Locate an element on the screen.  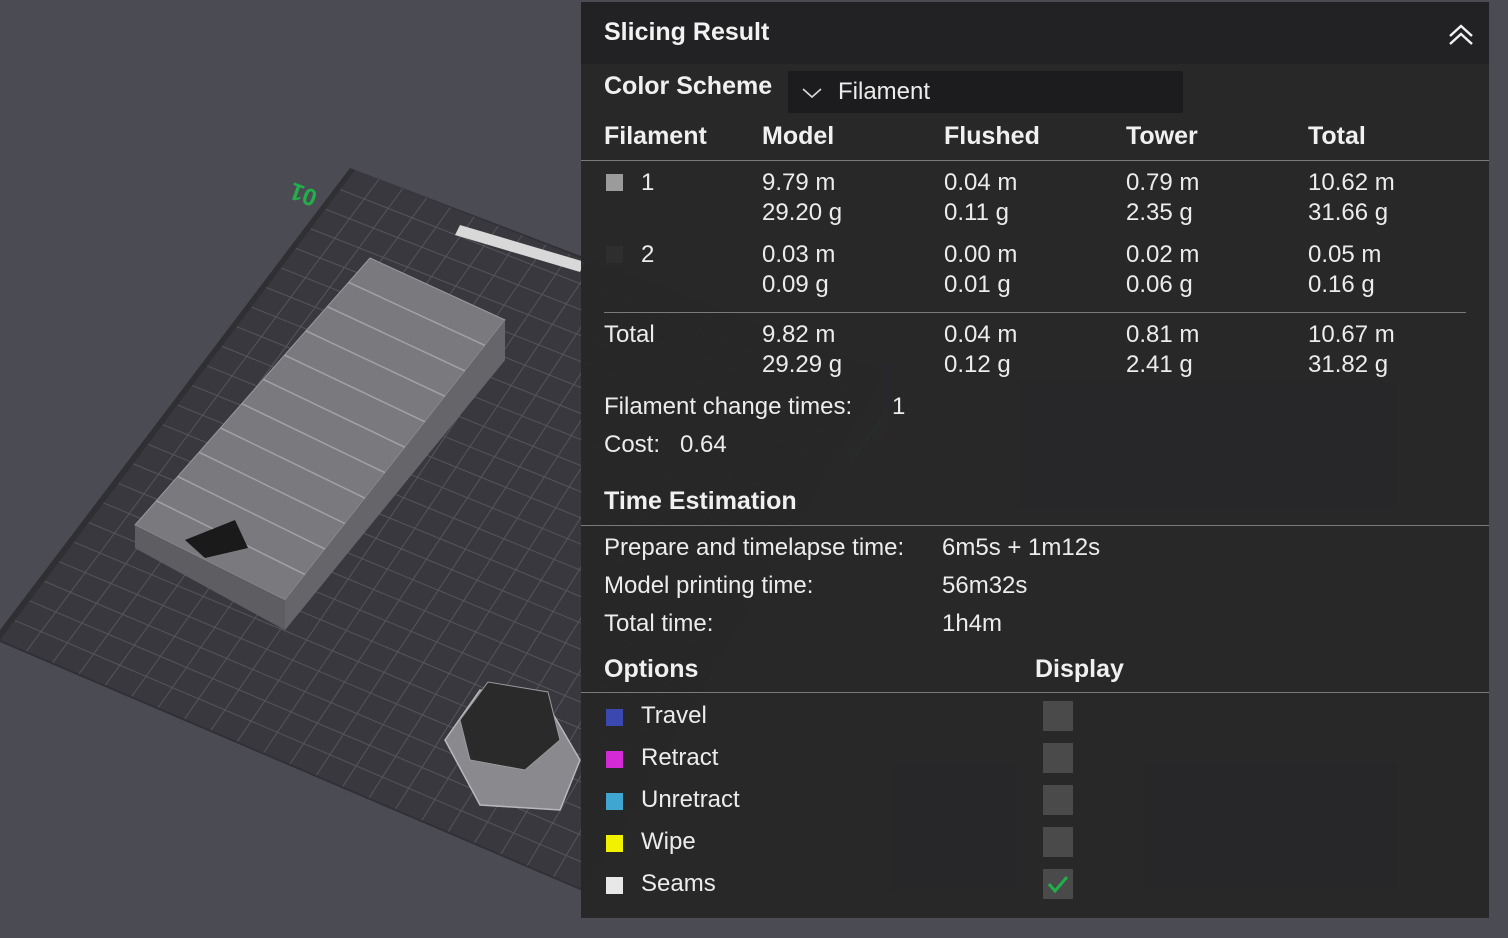
filament-2-total-length: 0.05 m is located at coordinates (1345, 254).